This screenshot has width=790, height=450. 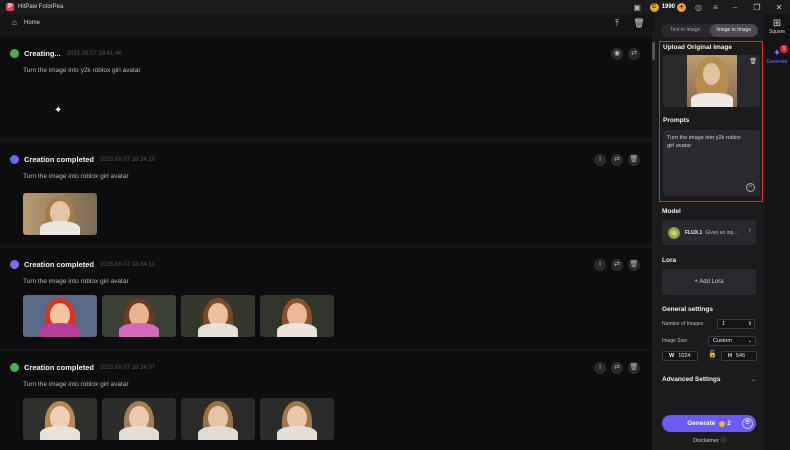 I want to click on width-input: W 1024, so click(x=680, y=356).